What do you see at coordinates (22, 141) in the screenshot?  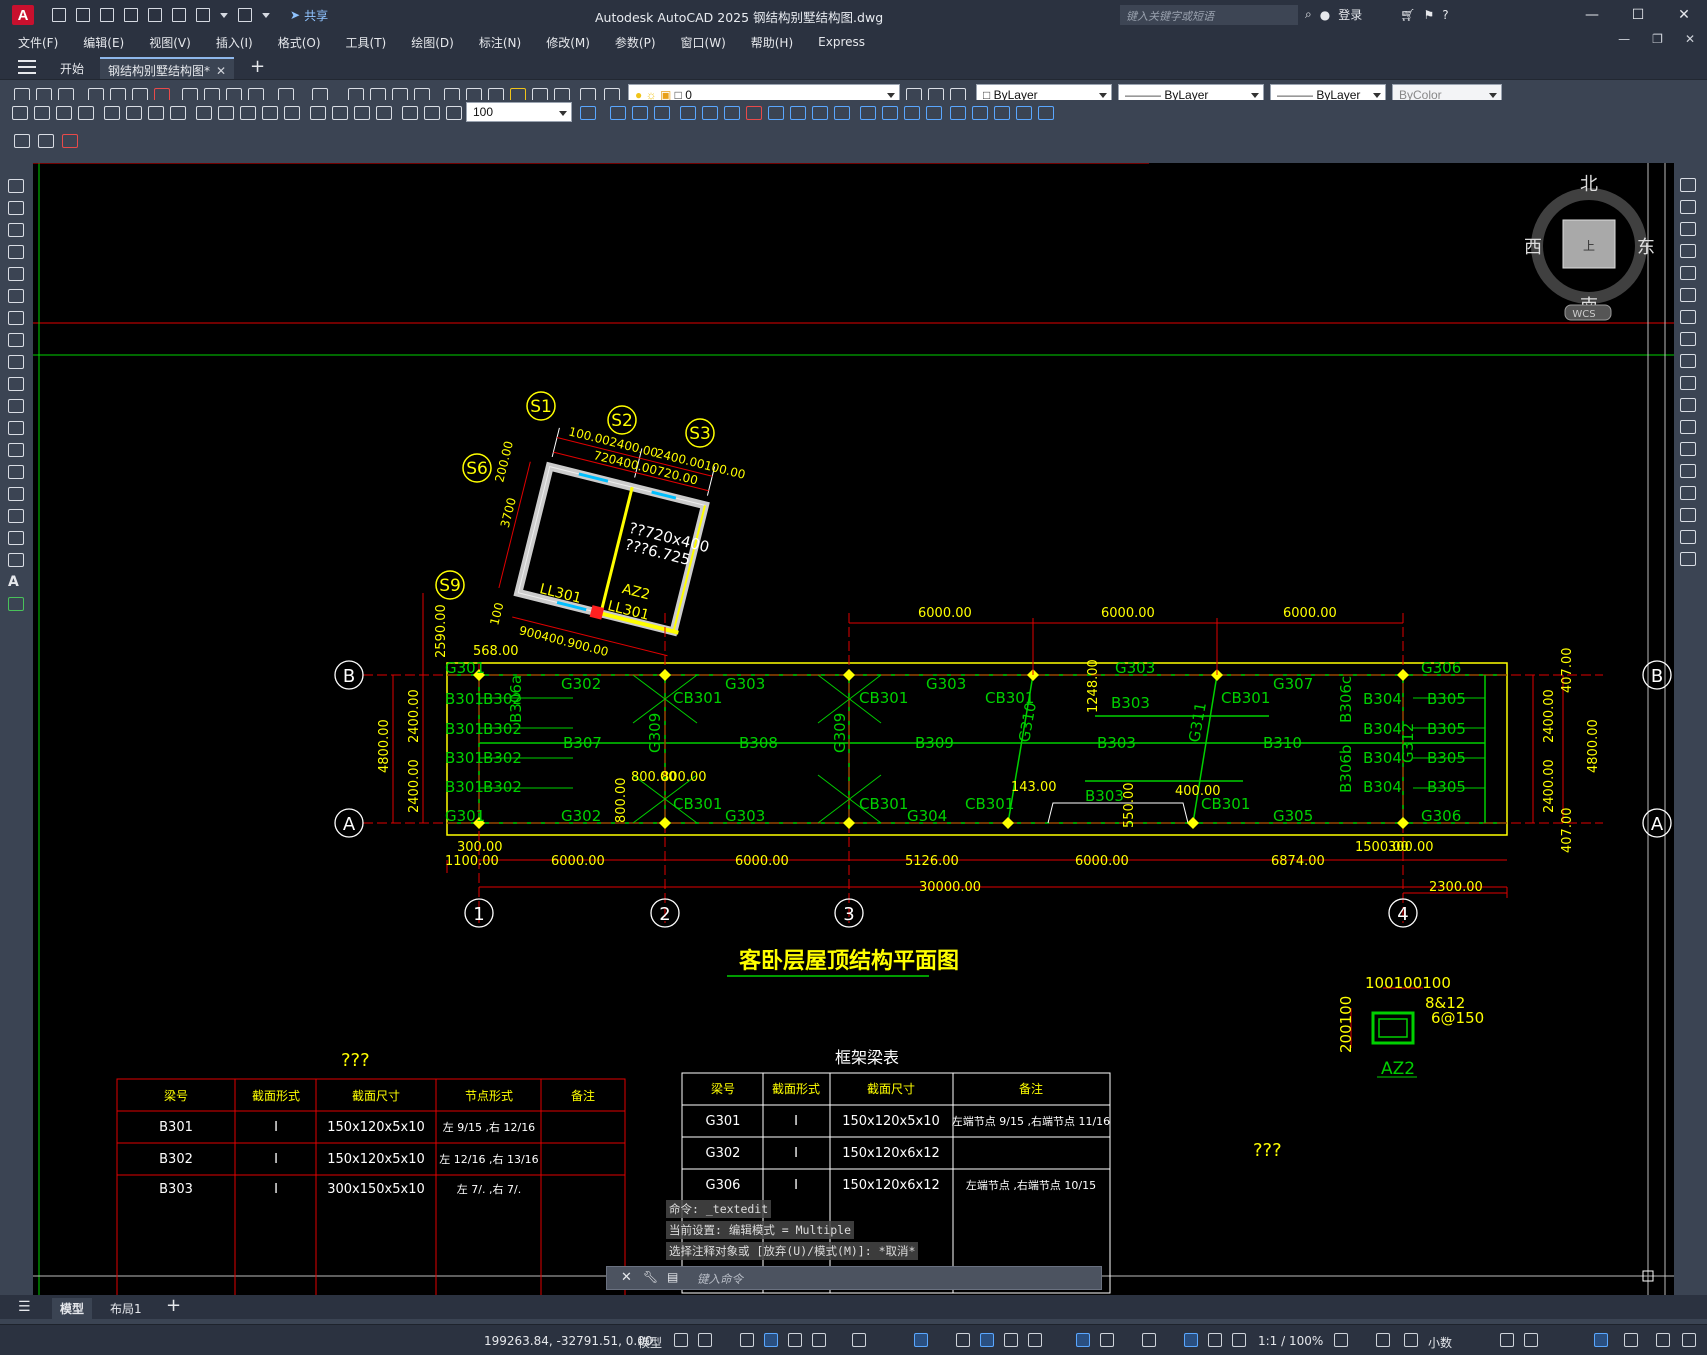 I see `block-edit-icon` at bounding box center [22, 141].